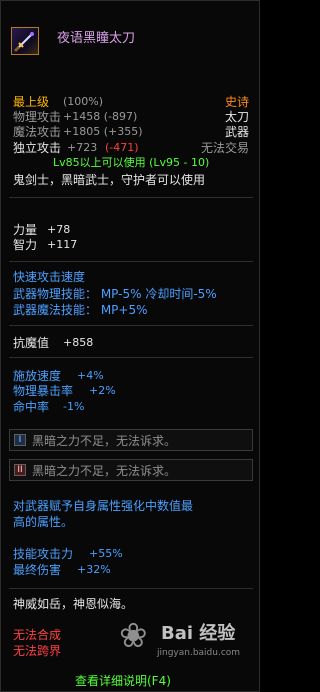 This screenshot has height=692, width=320. What do you see at coordinates (78, 342) in the screenshot?
I see `magic-resist-value: +858` at bounding box center [78, 342].